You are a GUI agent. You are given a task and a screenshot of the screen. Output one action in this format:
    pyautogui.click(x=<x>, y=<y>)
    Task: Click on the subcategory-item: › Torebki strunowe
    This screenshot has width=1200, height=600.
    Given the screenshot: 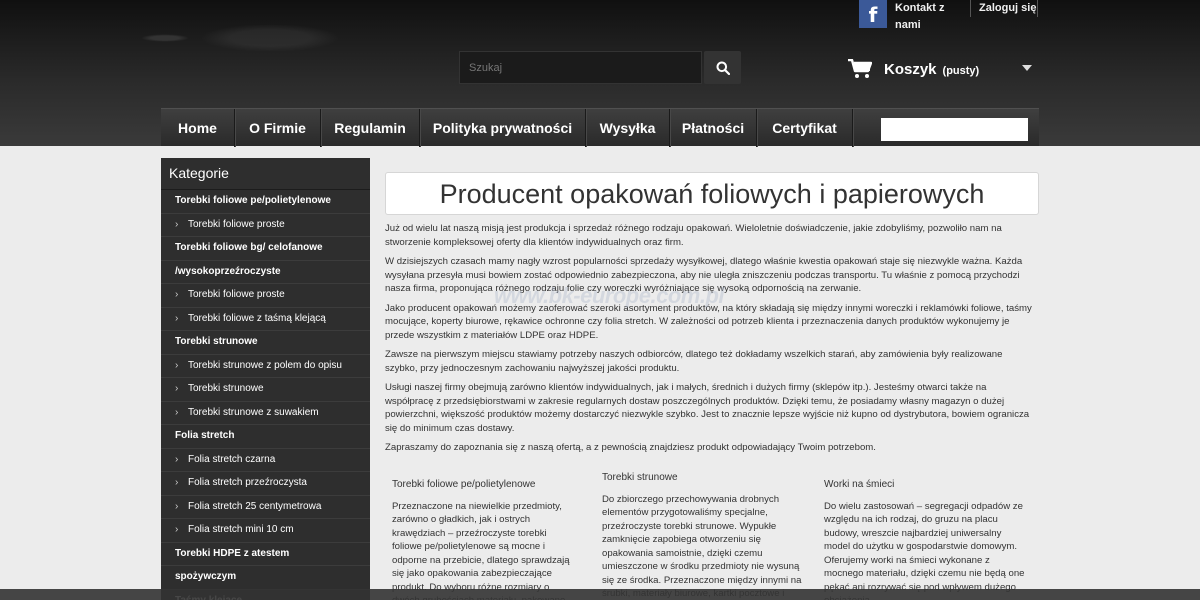 What is the action you would take?
    pyautogui.click(x=265, y=390)
    